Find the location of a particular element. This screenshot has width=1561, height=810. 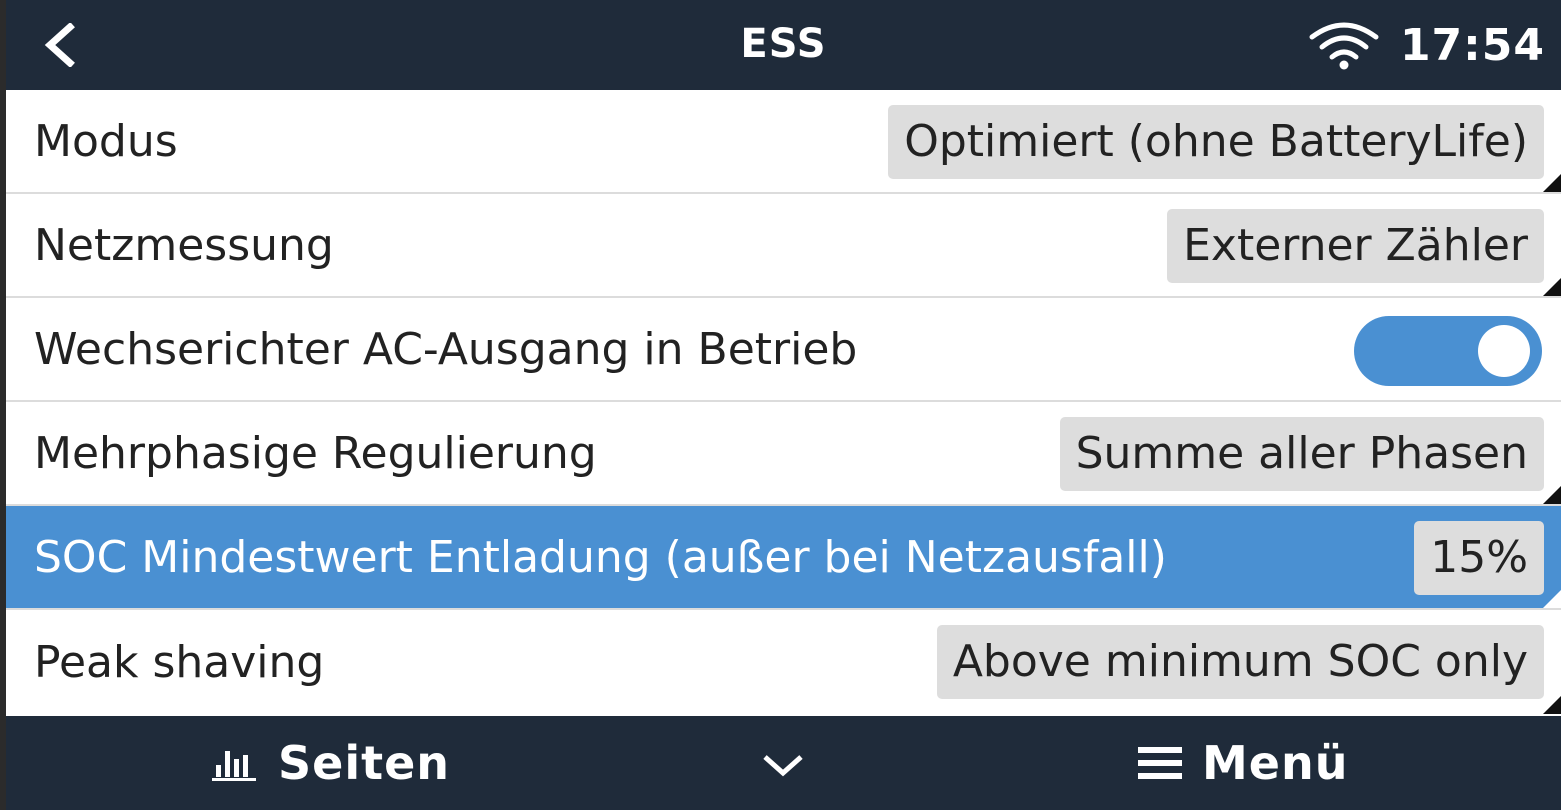

wifi-icon is located at coordinates (1344, 46).